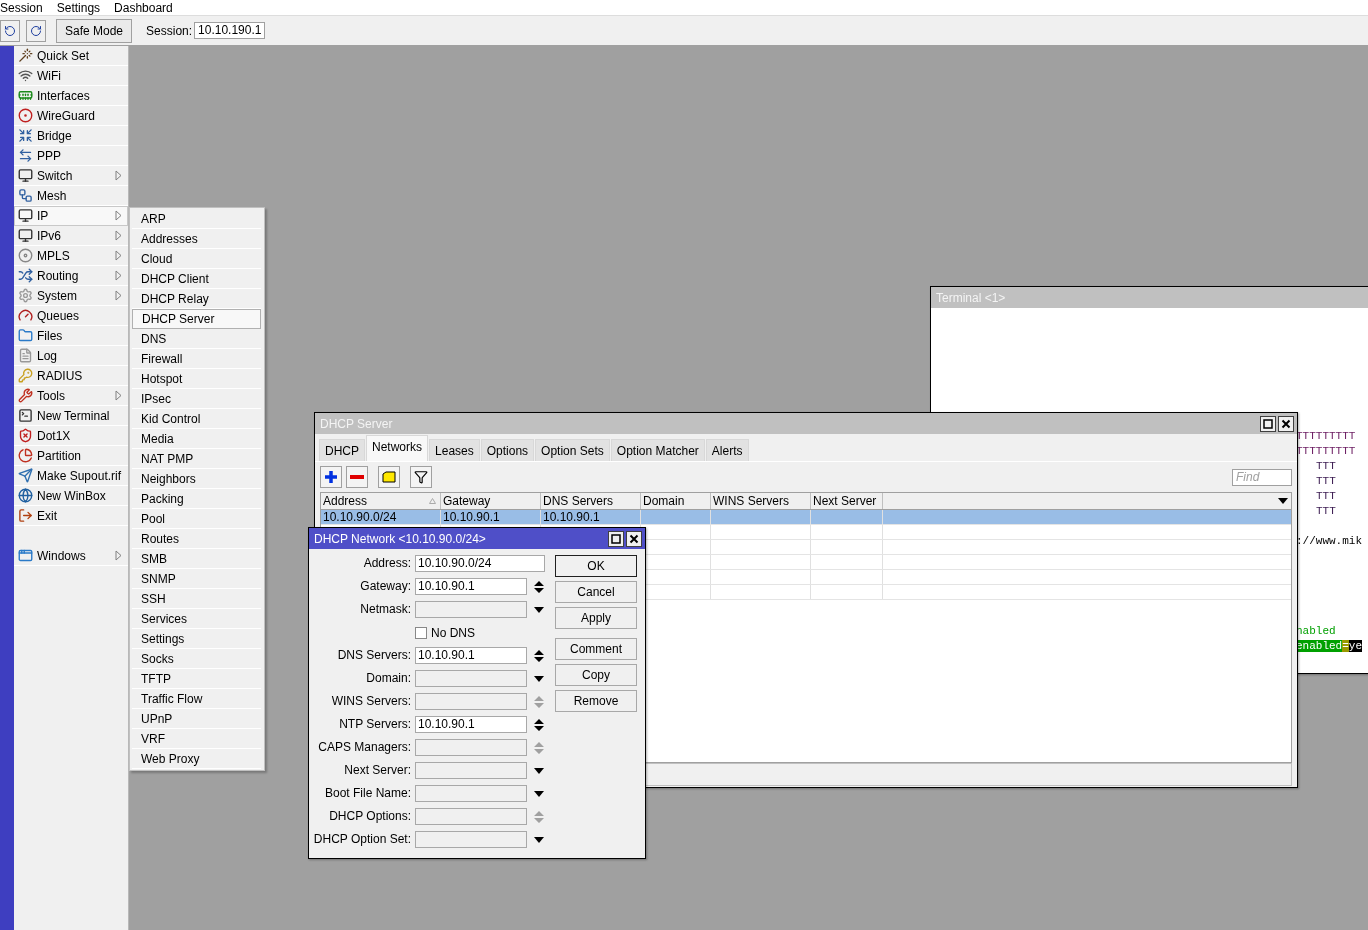  I want to click on tab: Option Sets, so click(572, 450).